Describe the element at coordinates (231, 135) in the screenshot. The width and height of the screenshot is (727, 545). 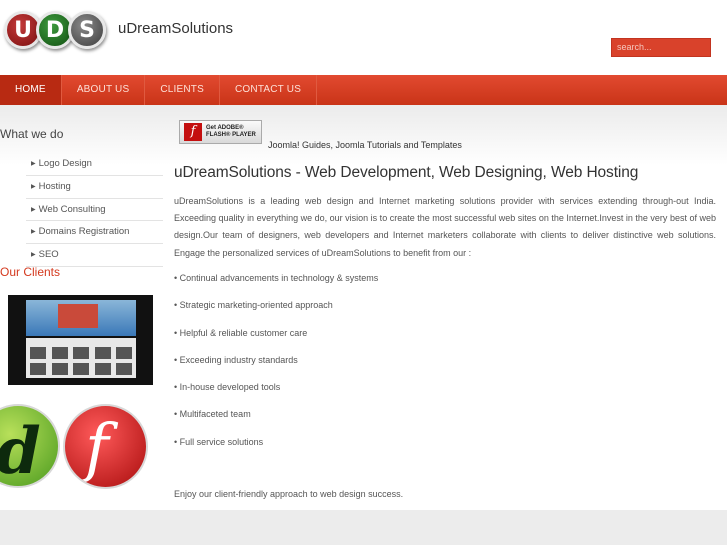
I see `flash-badge-line2: FLASH® PLAYER` at that location.